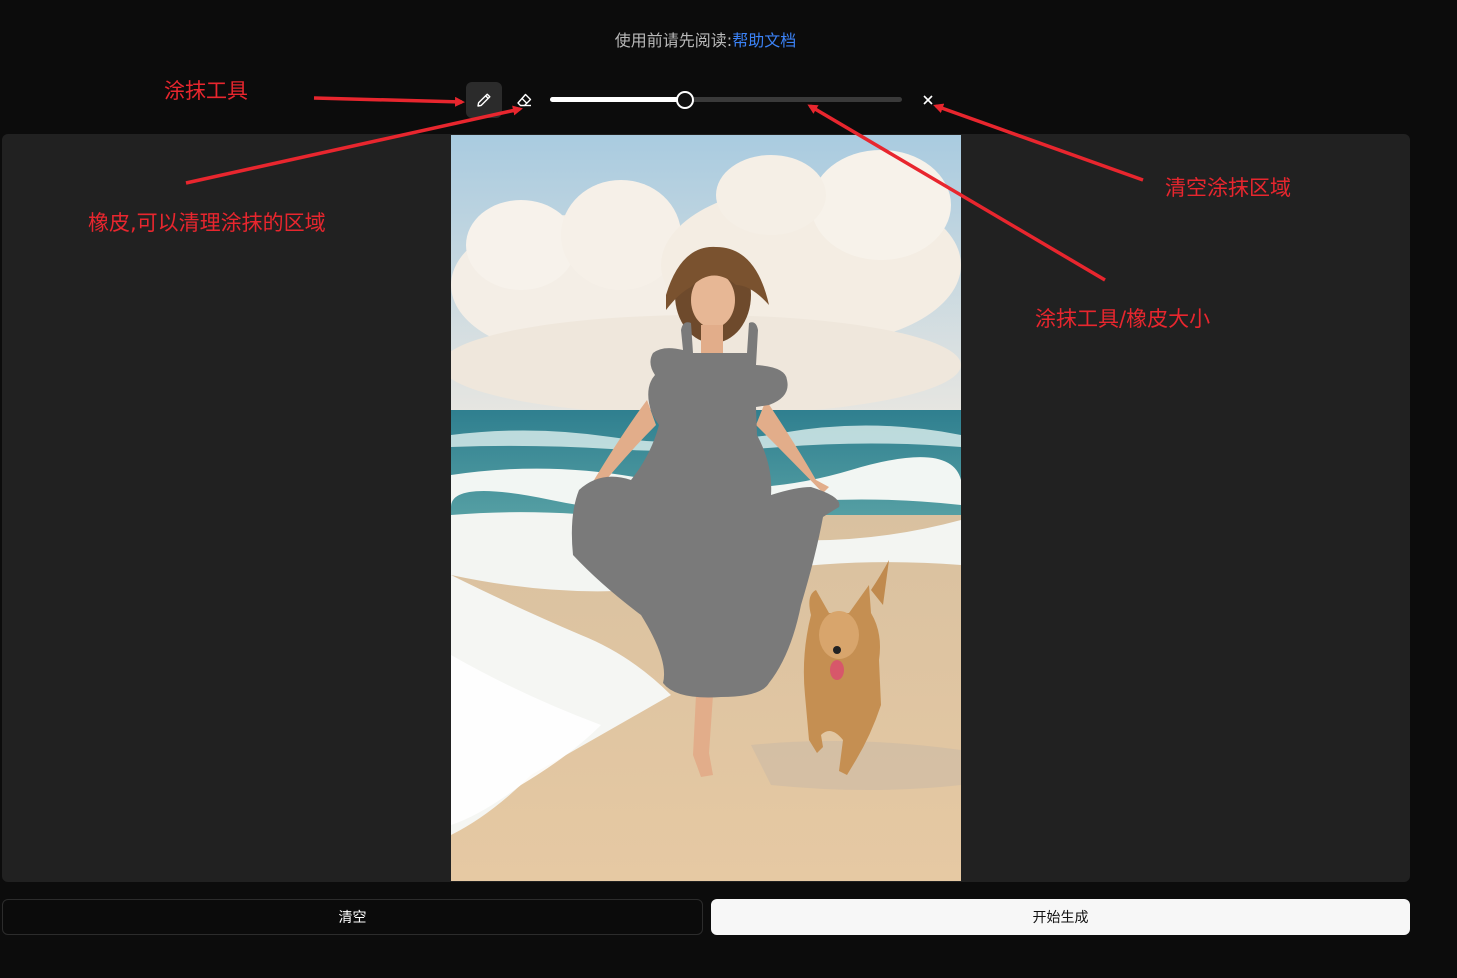  What do you see at coordinates (1123, 319) in the screenshot?
I see `annotation-size: 涂抹工具/橡皮大小` at bounding box center [1123, 319].